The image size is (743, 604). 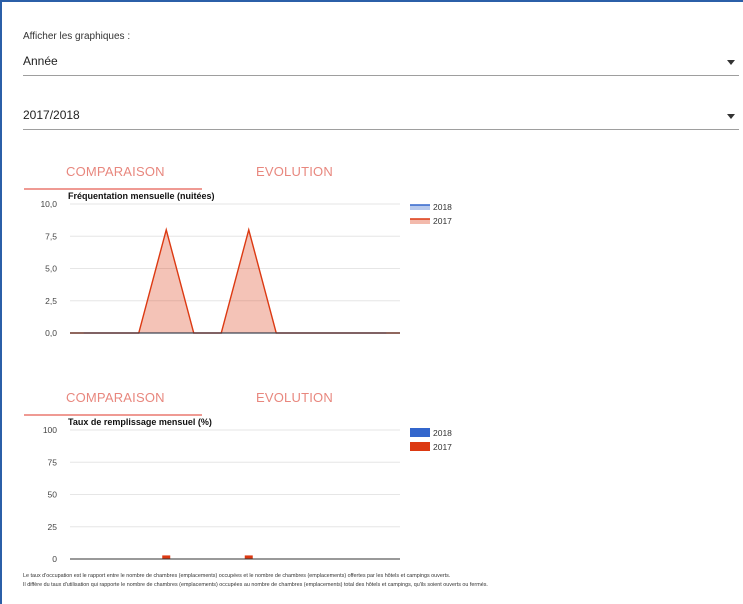 What do you see at coordinates (51, 269) in the screenshot?
I see `y-tick-label: 5,0` at bounding box center [51, 269].